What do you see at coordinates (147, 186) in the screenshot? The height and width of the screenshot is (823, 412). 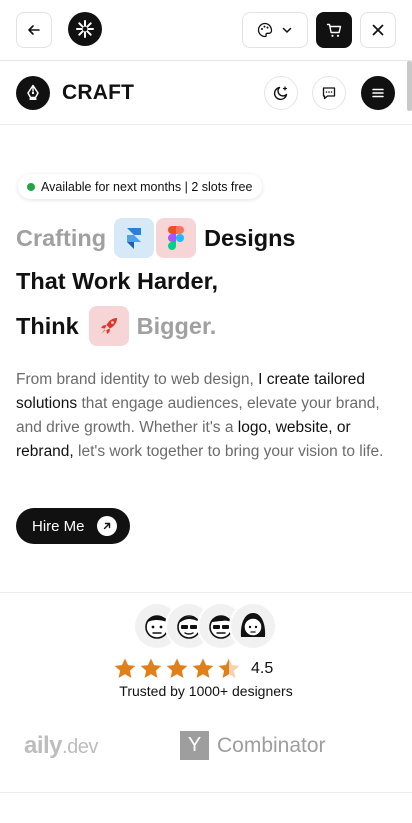 I see `availability-text: Available for next months | 2 slots free` at bounding box center [147, 186].